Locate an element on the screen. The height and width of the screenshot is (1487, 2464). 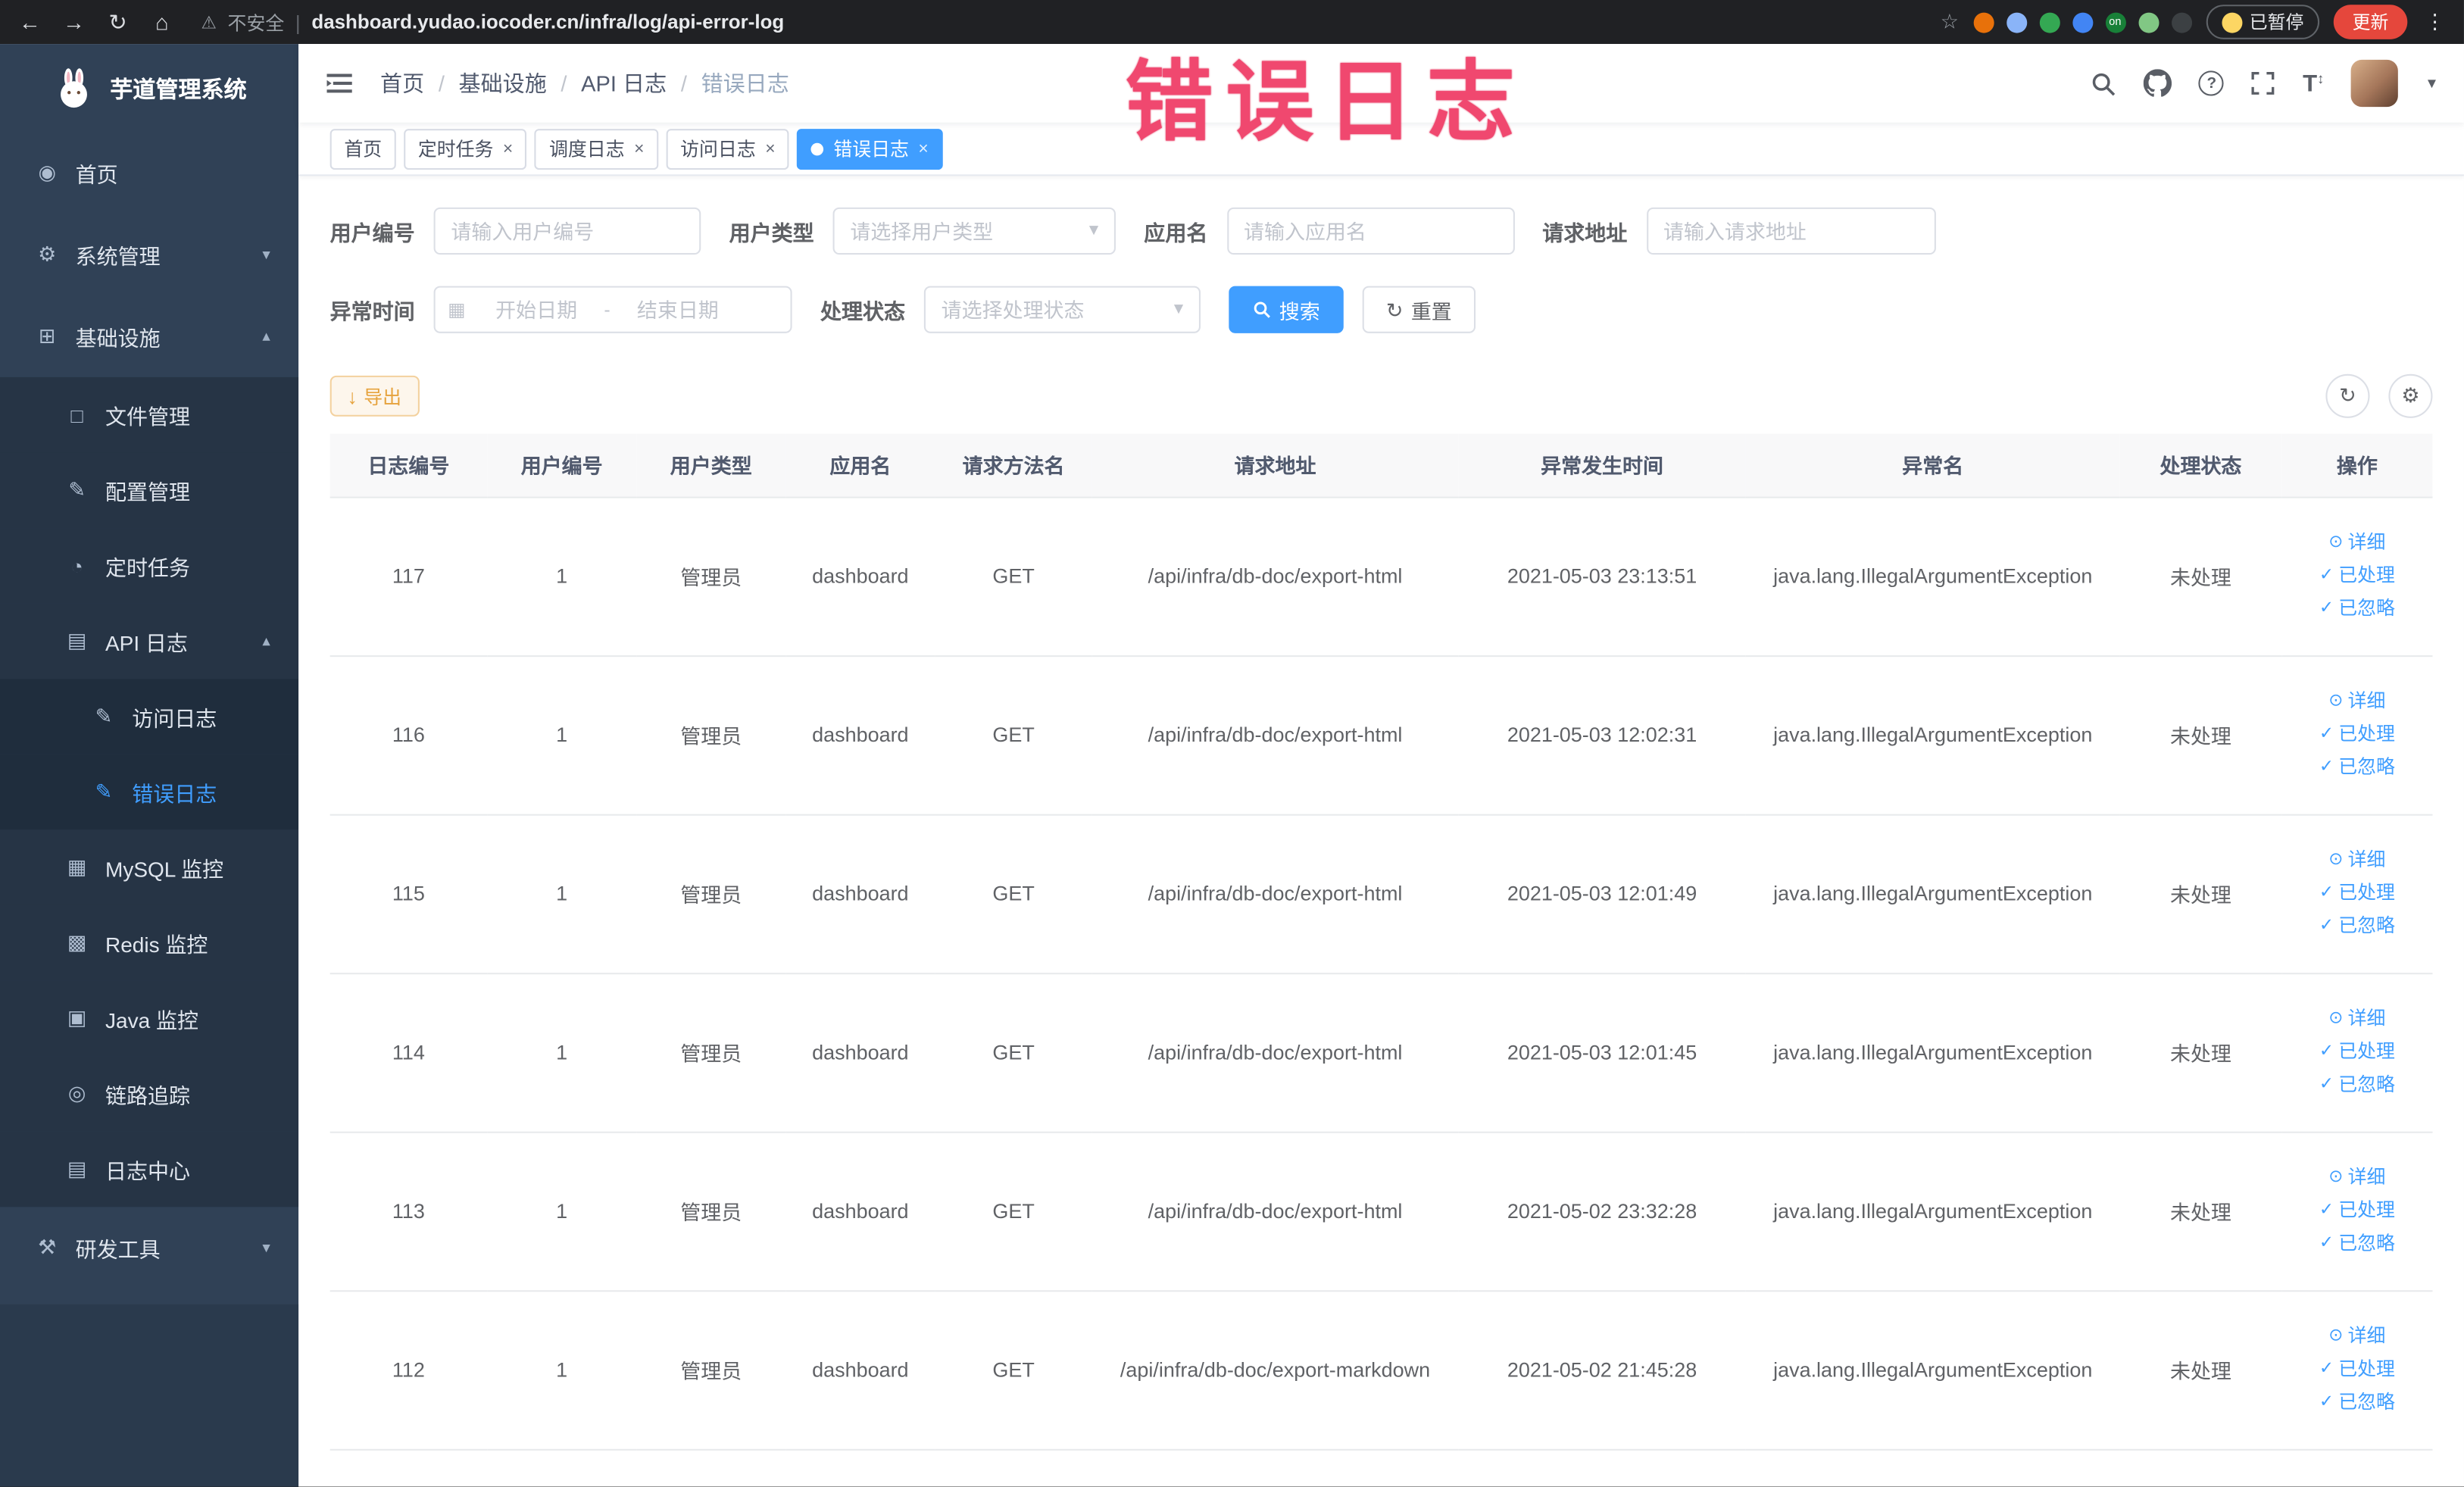
request-url-input is located at coordinates (1790, 231).